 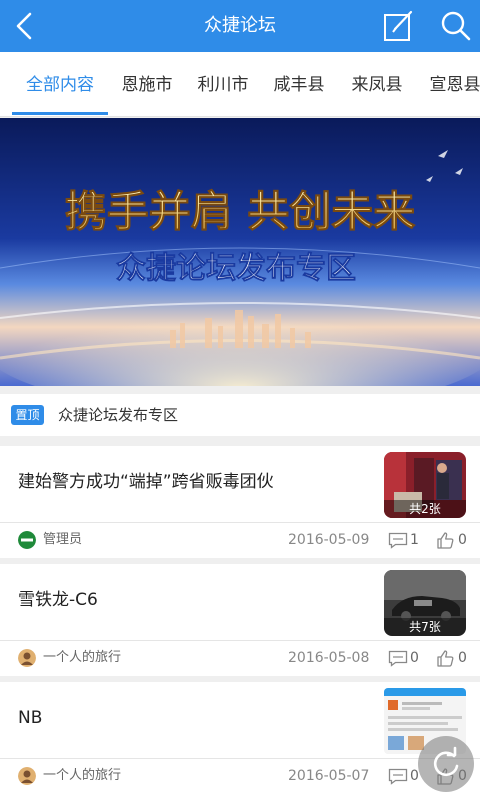 What do you see at coordinates (240, 657) in the screenshot?
I see `post-meta: 一个人的旅行 2016-05-08 0 0` at bounding box center [240, 657].